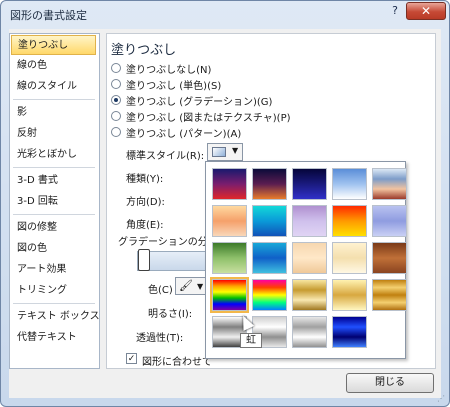 Image resolution: width=450 pixels, height=407 pixels. What do you see at coordinates (170, 314) in the screenshot?
I see `brightness-label: 明るさ(I):` at bounding box center [170, 314].